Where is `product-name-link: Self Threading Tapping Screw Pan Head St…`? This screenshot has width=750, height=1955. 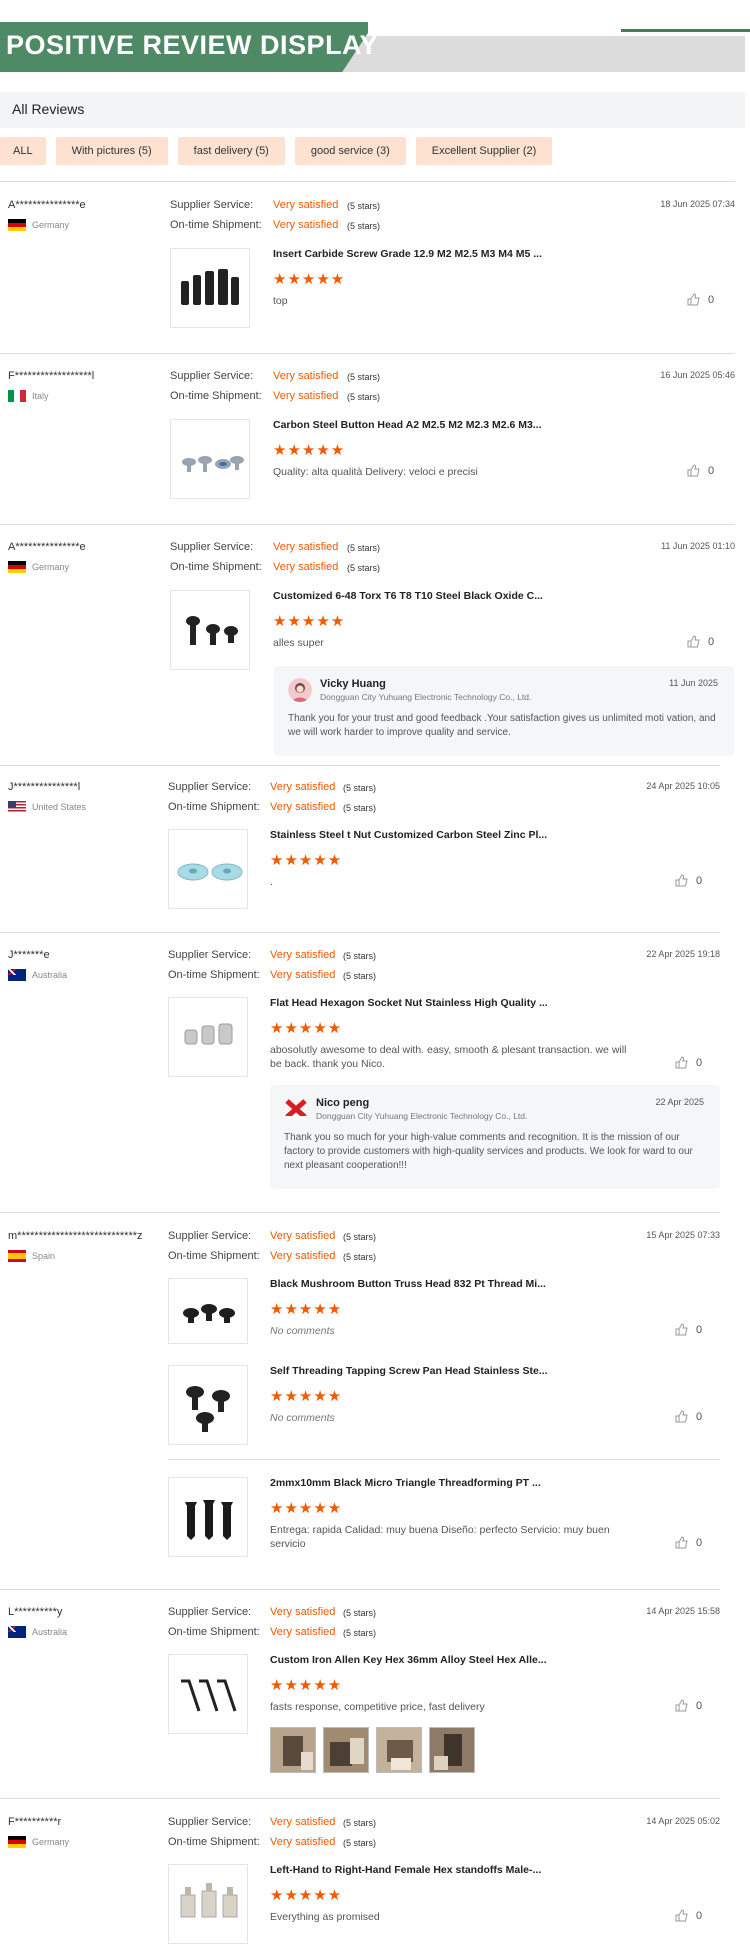
product-name-link: Self Threading Tapping Screw Pan Head St… is located at coordinates (409, 1371).